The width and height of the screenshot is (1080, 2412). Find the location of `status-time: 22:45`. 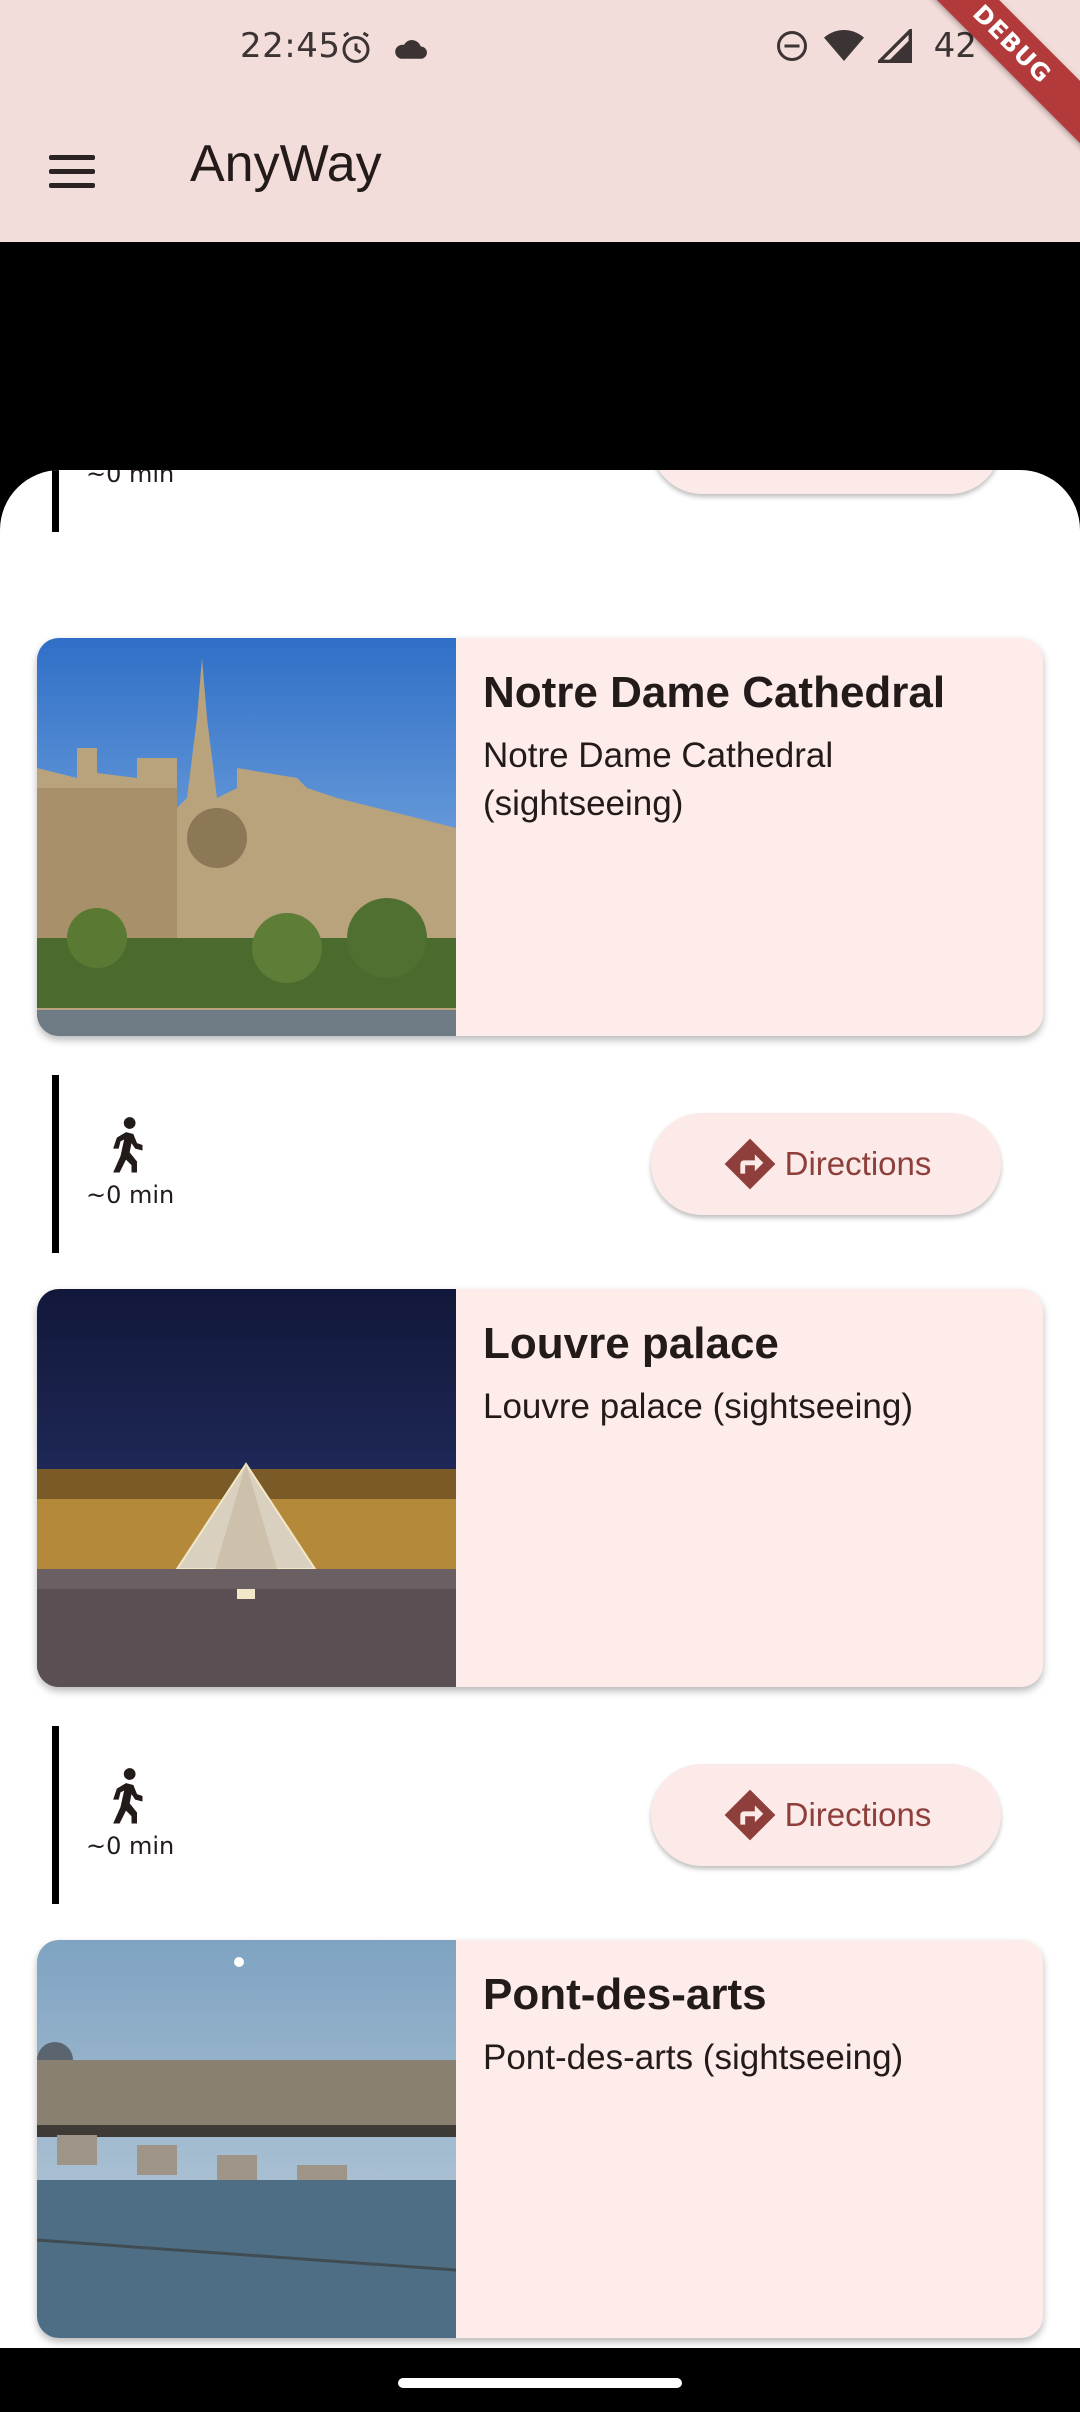

status-time: 22:45 is located at coordinates (290, 46).